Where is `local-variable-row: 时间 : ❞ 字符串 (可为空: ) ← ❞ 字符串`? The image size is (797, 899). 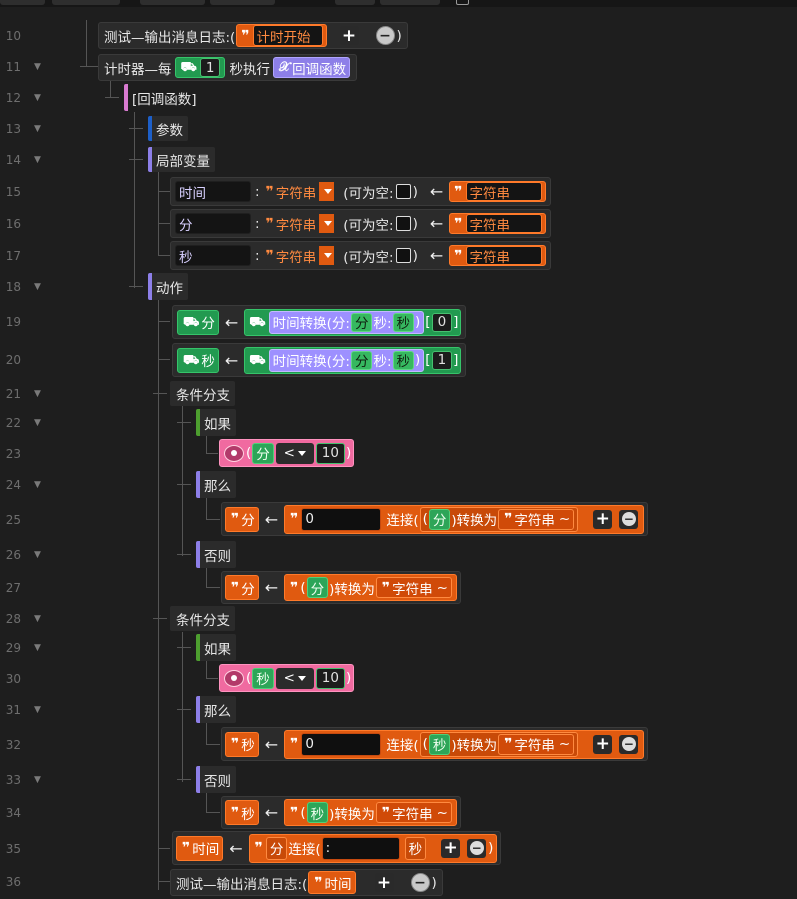 local-variable-row: 时间 : ❞ 字符串 (可为空: ) ← ❞ 字符串 is located at coordinates (360, 191).